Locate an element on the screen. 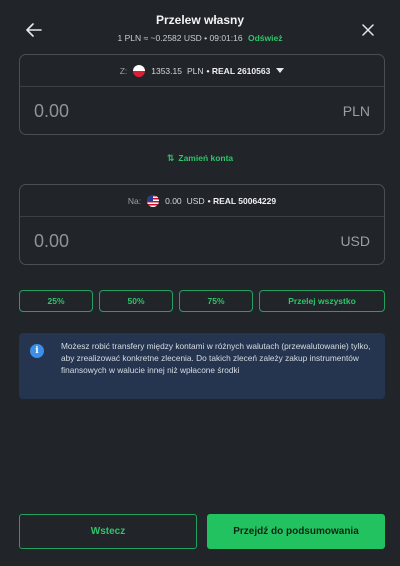  modal-title: Przelew własny is located at coordinates (200, 20).